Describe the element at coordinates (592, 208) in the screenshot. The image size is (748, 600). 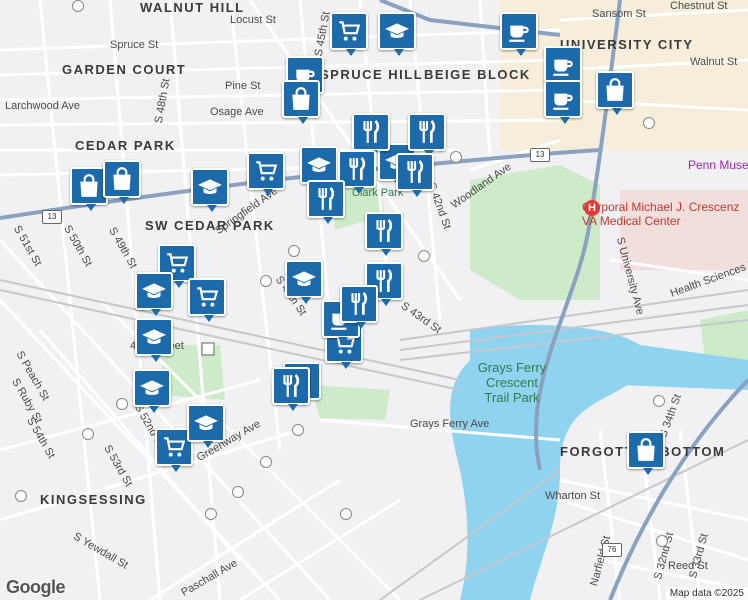
I see `hospital-icon: H` at that location.